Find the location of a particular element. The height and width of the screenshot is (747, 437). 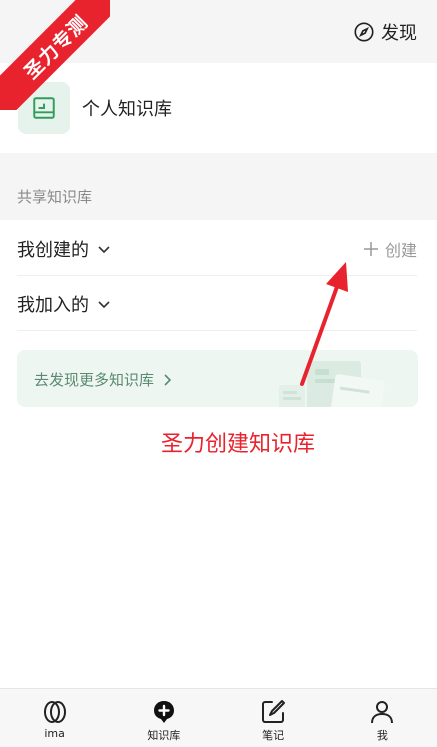

tab-ima: ima is located at coordinates (54, 718).